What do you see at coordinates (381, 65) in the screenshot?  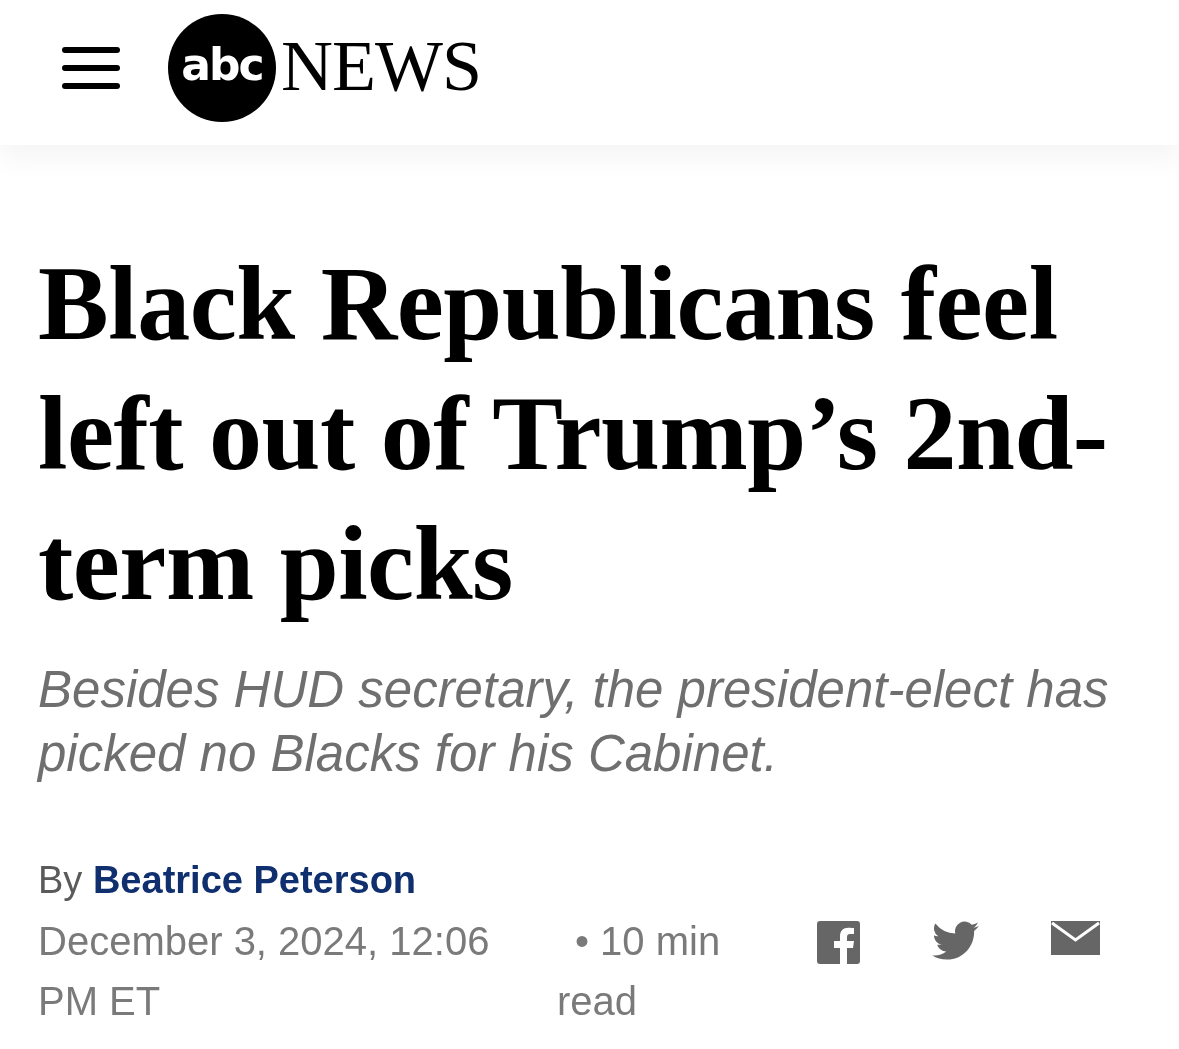 I see `logo-wordmark: NEWS` at bounding box center [381, 65].